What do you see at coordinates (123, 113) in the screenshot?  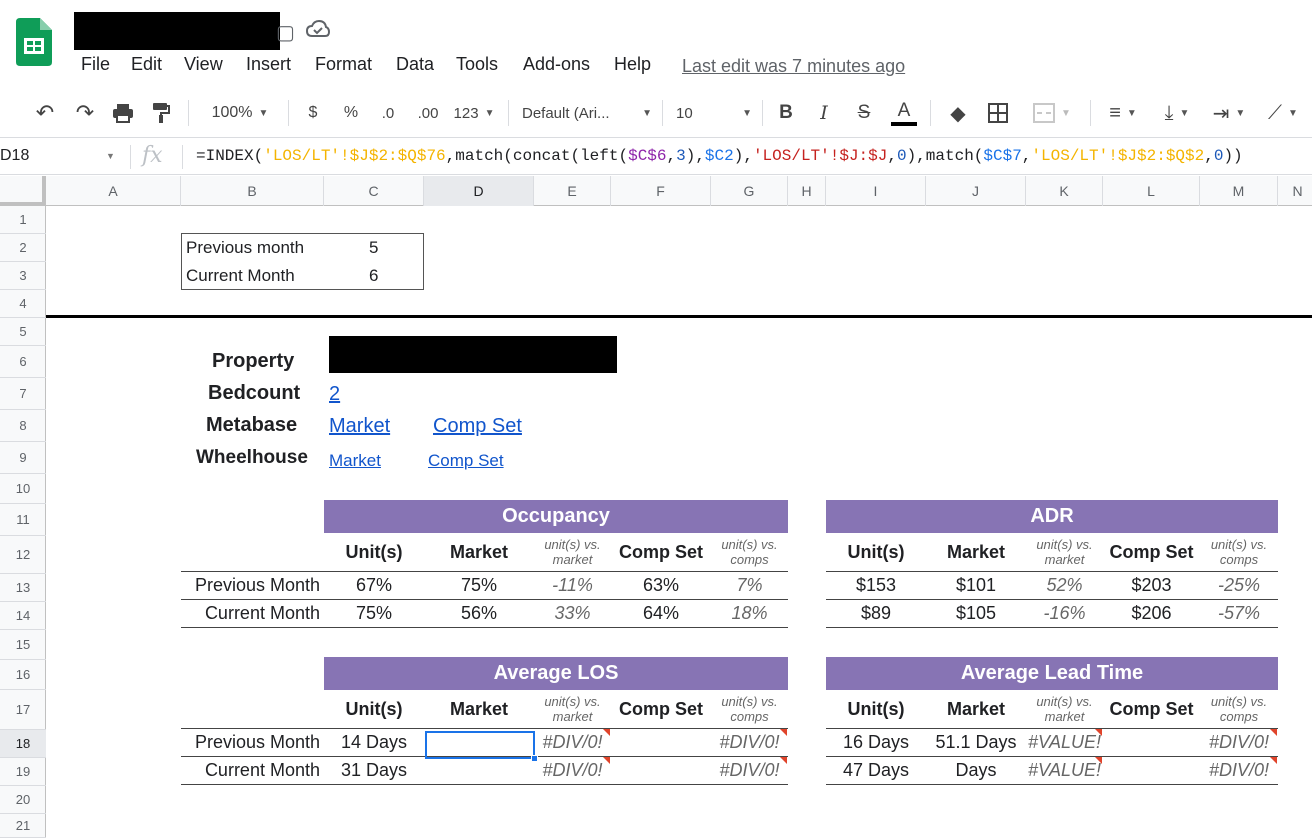 I see `print-icon` at bounding box center [123, 113].